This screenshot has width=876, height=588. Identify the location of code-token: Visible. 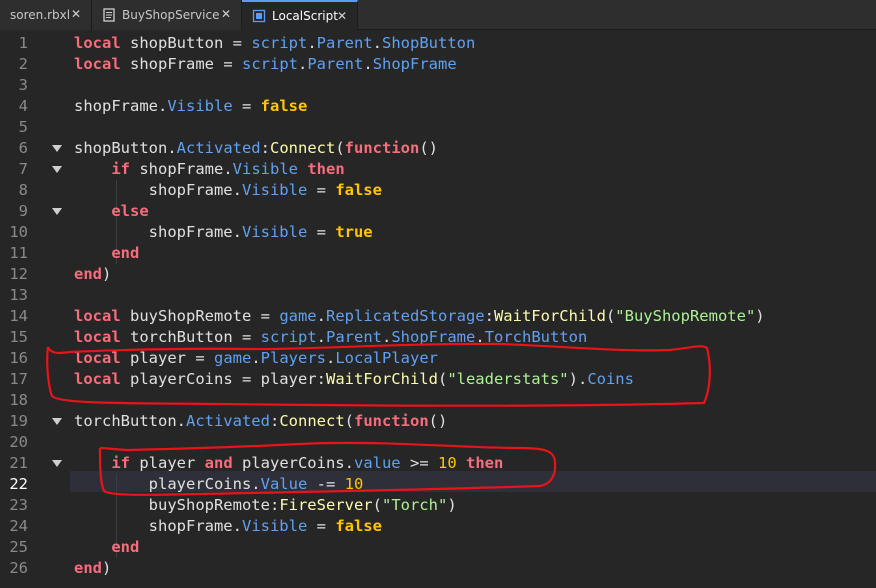
(265, 169).